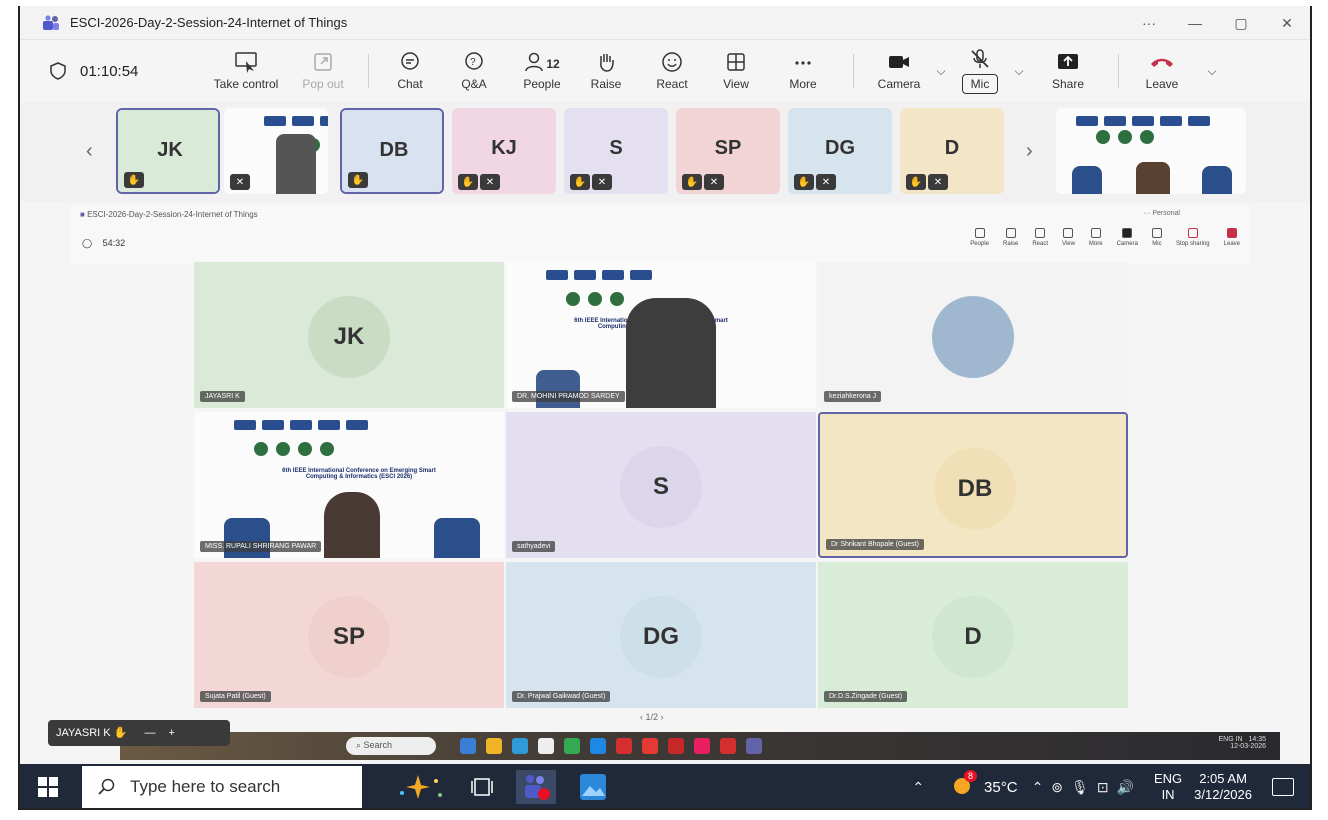 This screenshot has width=1328, height=820. What do you see at coordinates (918, 787) in the screenshot?
I see `tray-overflow-chevron-icon: ⌃` at bounding box center [918, 787].